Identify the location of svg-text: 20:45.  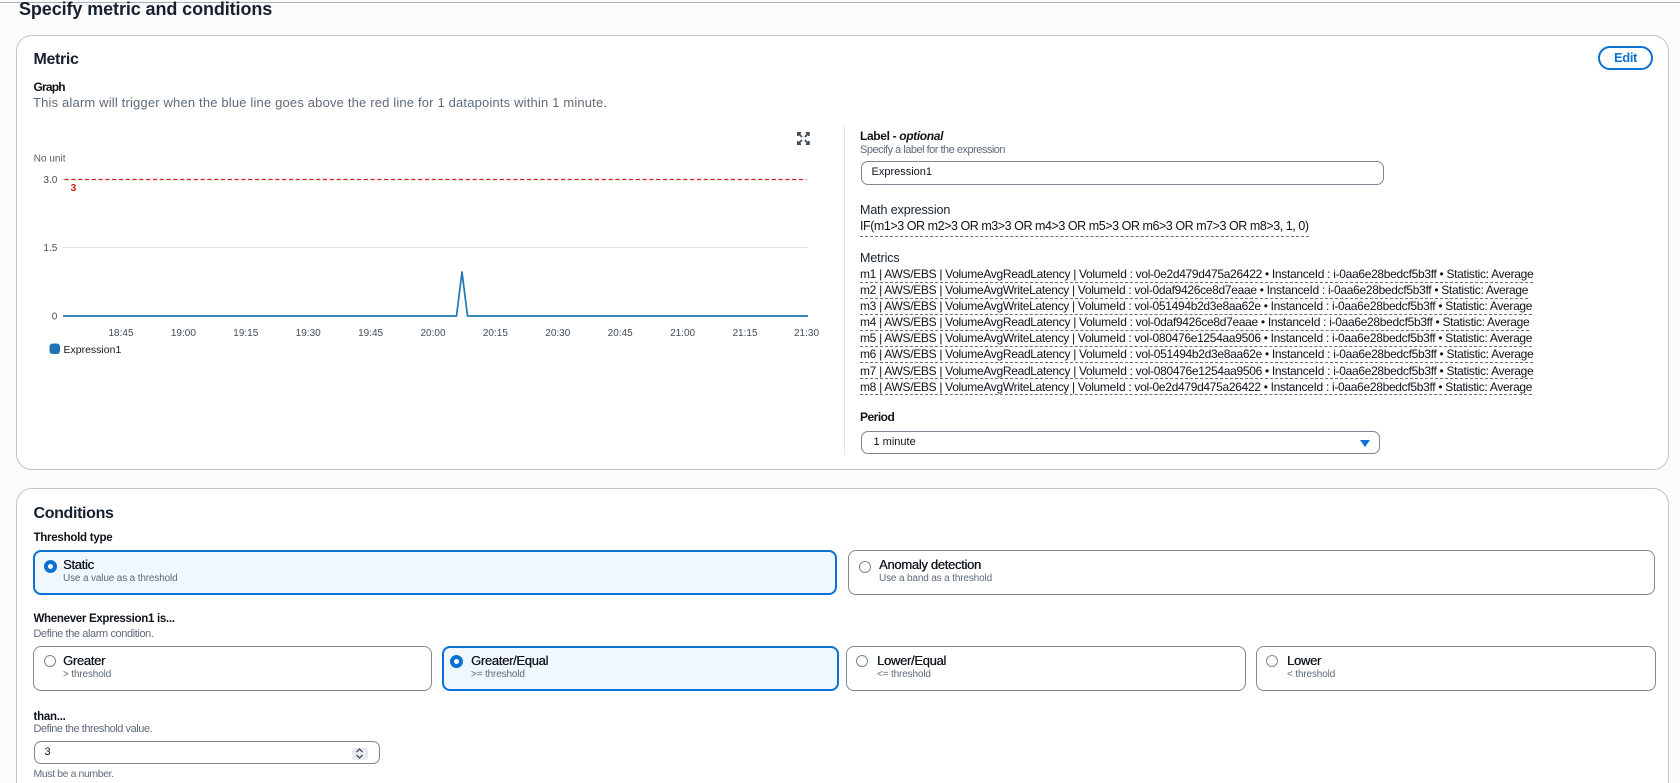
(620, 333).